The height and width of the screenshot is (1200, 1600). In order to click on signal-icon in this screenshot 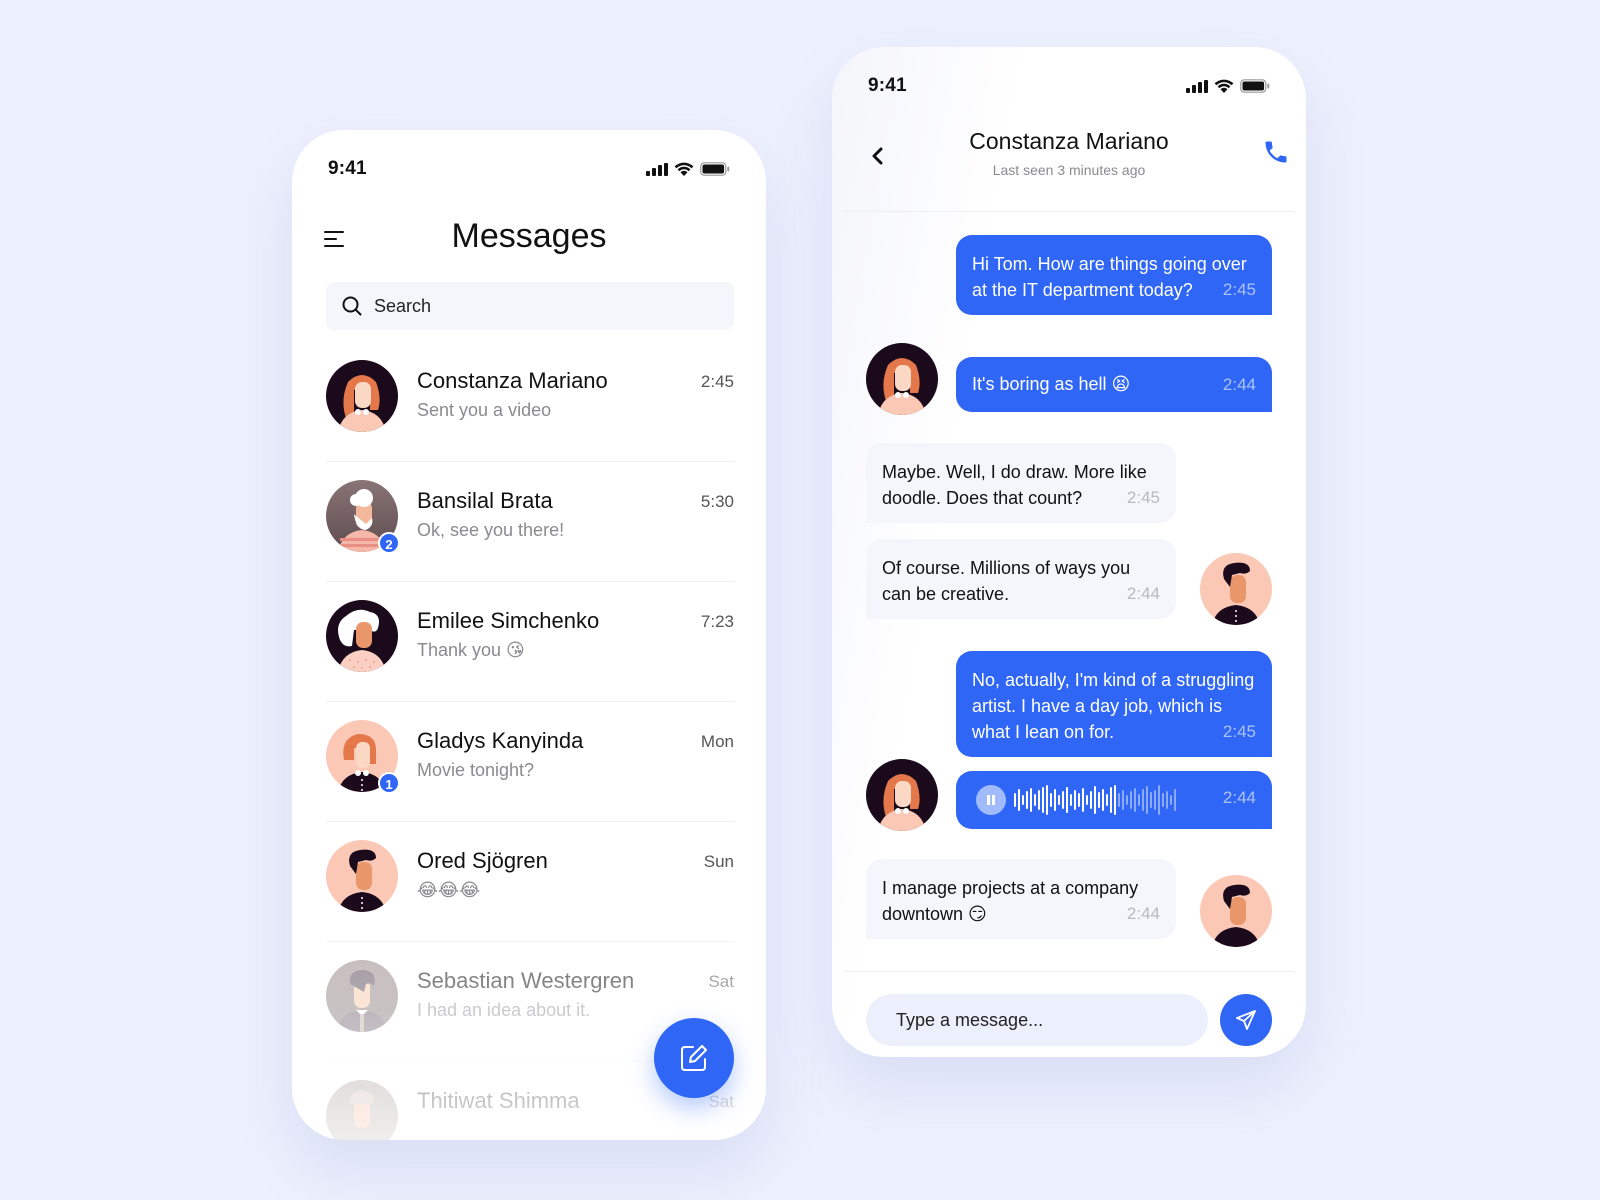, I will do `click(657, 169)`.